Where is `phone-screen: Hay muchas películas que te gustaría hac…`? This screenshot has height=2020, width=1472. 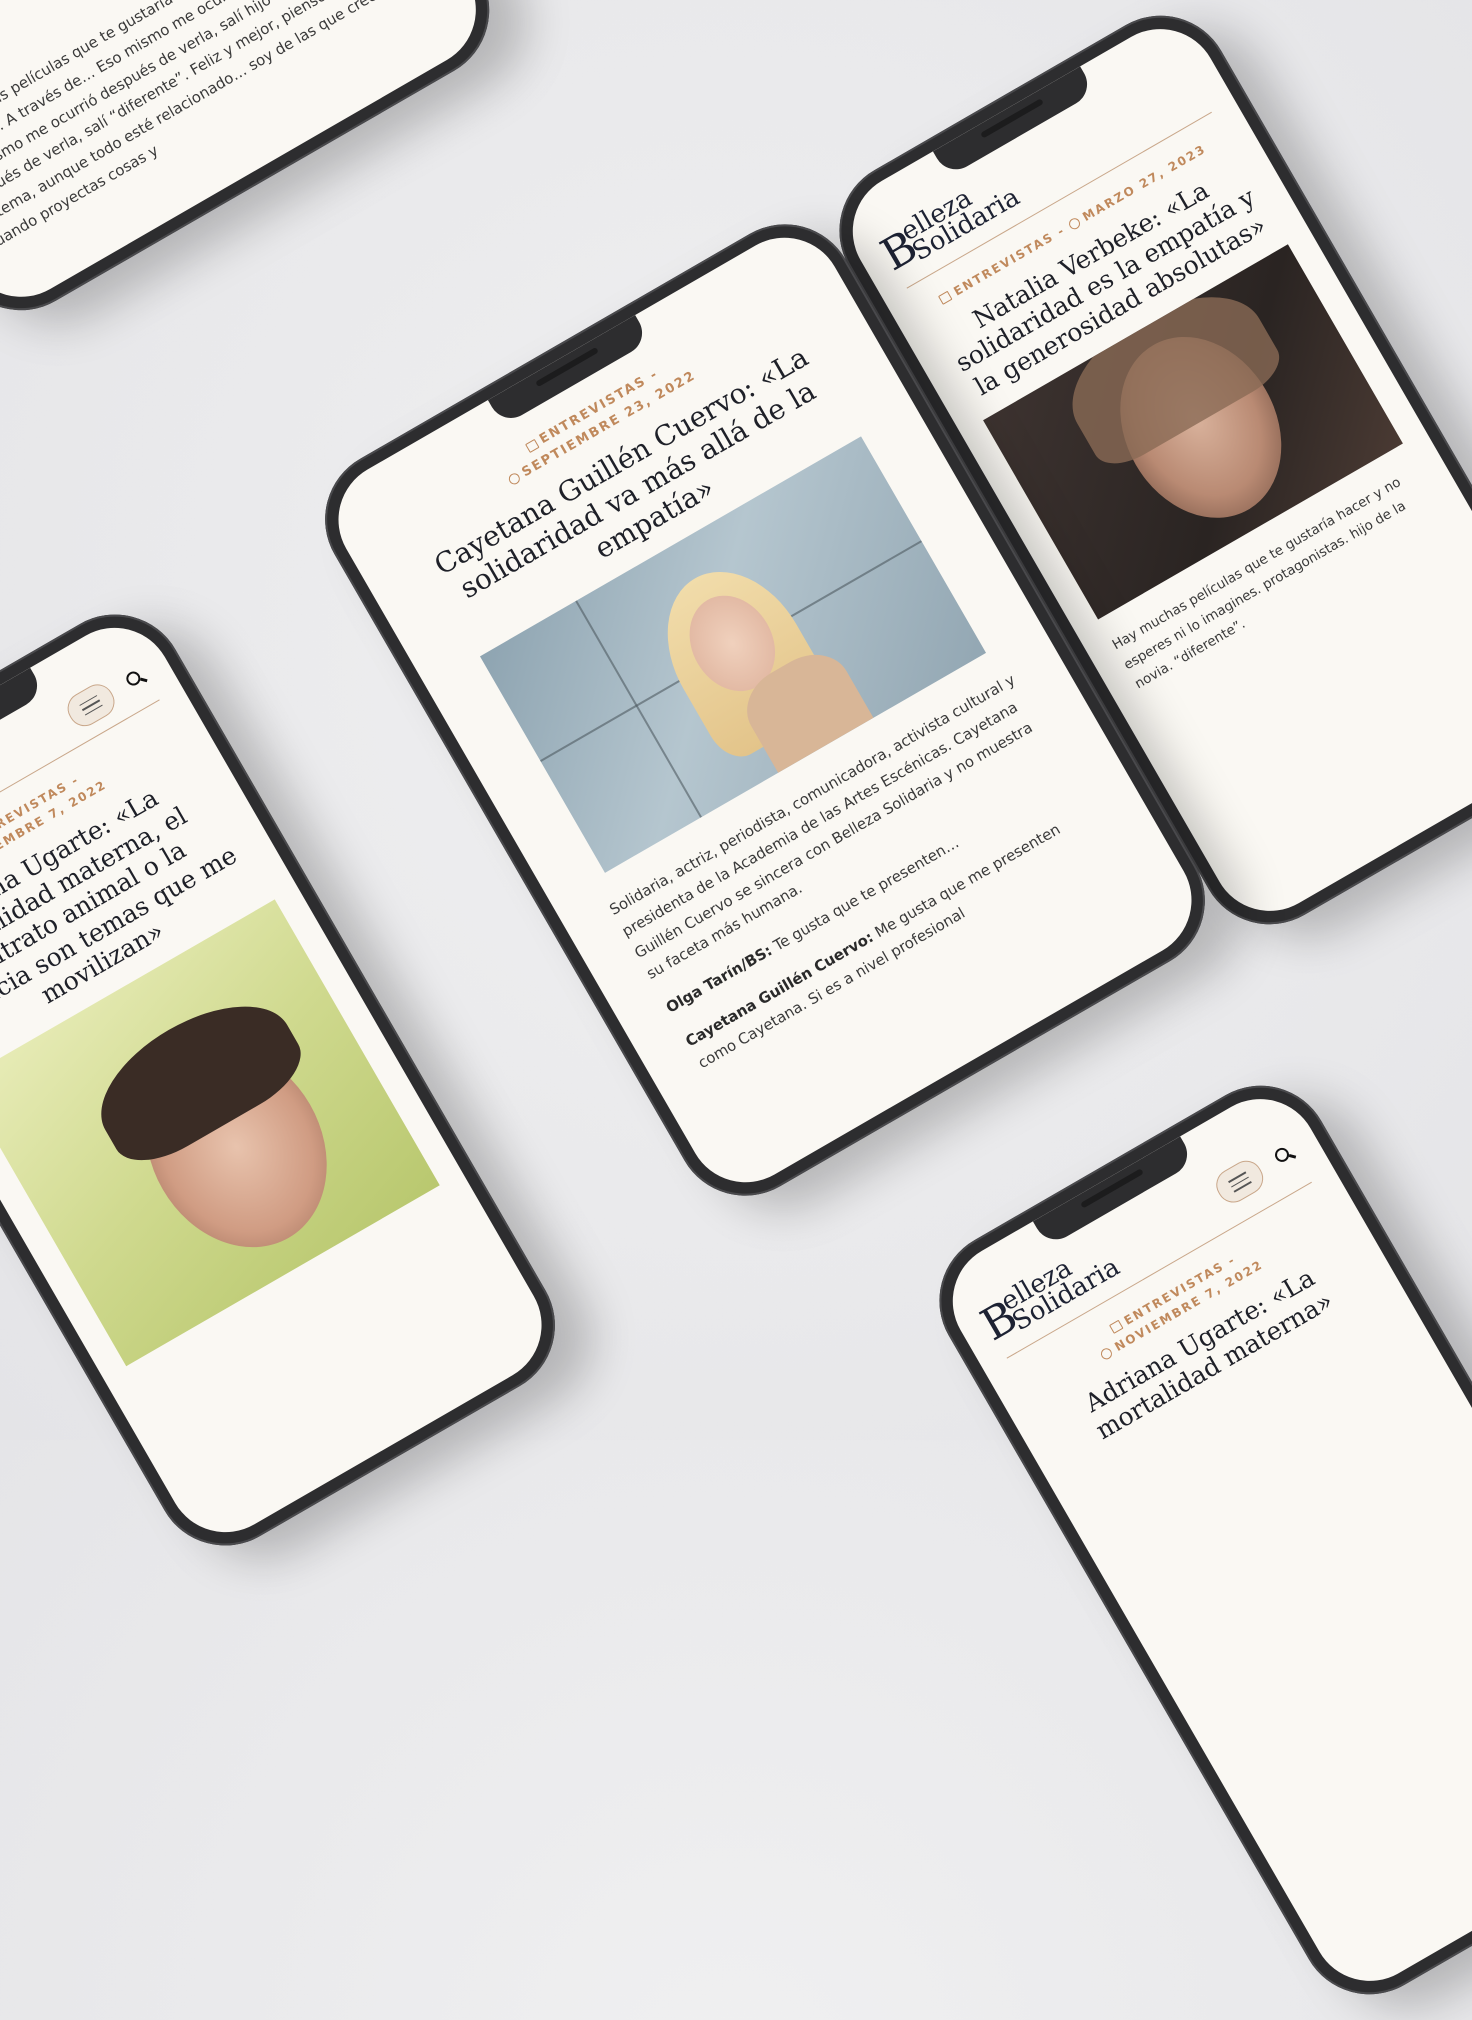 phone-screen: Hay muchas películas que te gustaría hac… is located at coordinates (249, 159).